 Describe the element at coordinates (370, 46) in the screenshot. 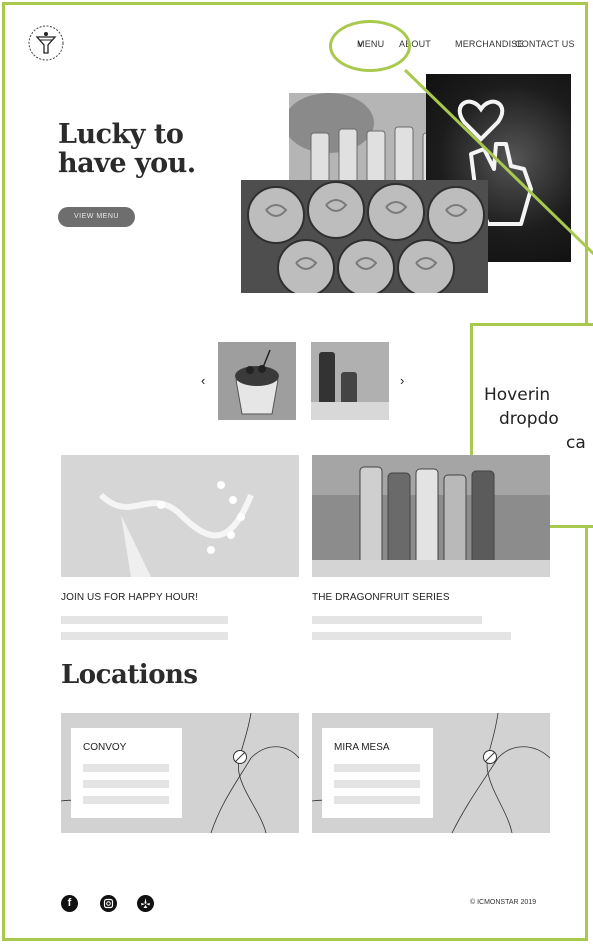

I see `annotation-highlight-circle` at that location.